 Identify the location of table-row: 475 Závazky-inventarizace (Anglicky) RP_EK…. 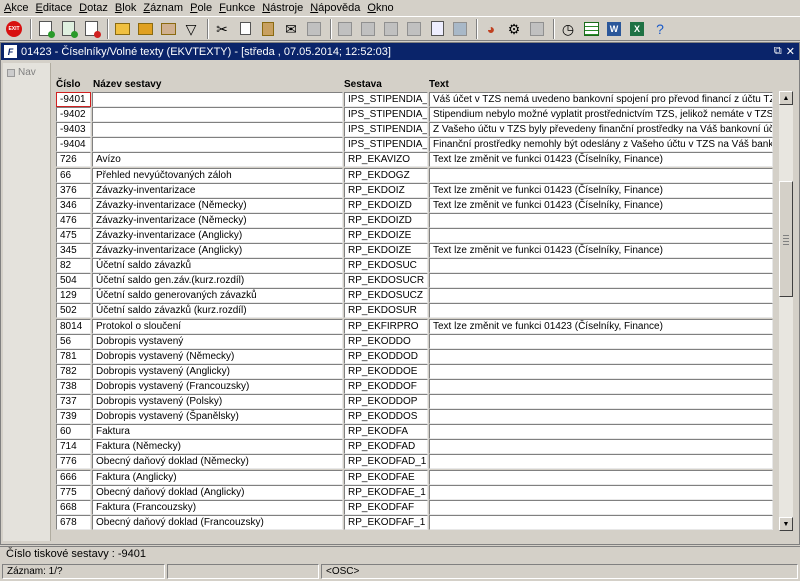
(414, 235).